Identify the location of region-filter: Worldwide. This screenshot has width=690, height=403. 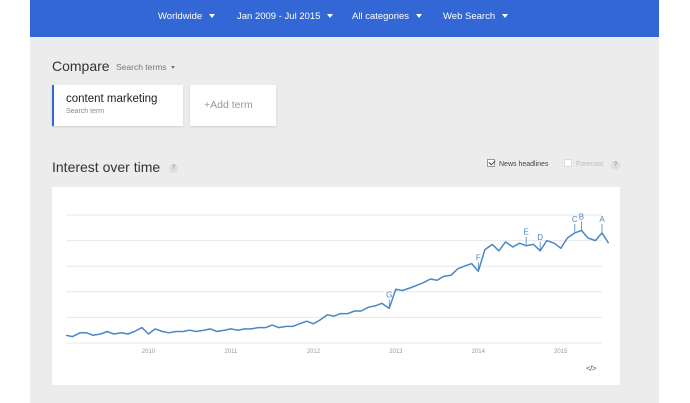
(187, 16).